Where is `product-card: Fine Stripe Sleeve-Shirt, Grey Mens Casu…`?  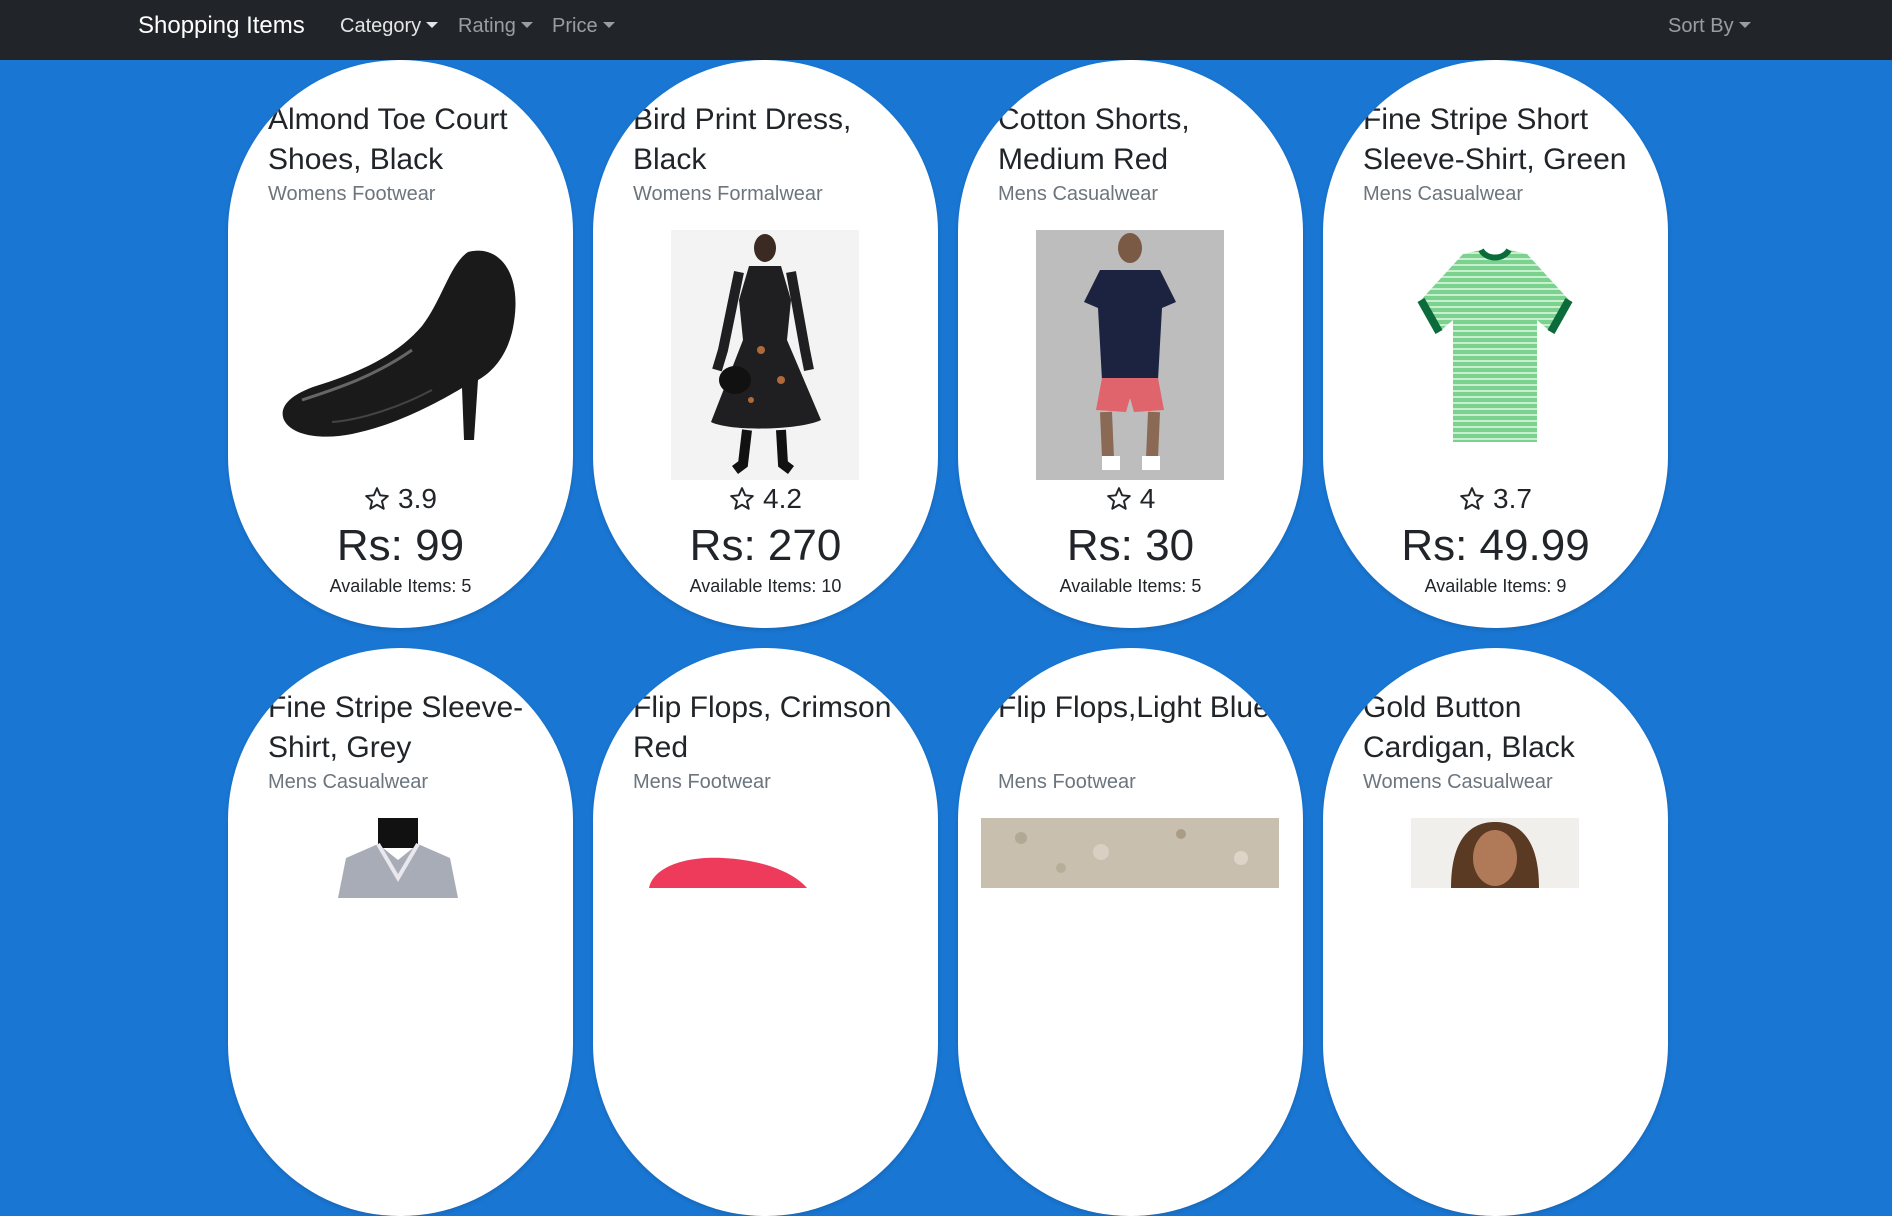 product-card: Fine Stripe Sleeve-Shirt, Grey Mens Casu… is located at coordinates (400, 932).